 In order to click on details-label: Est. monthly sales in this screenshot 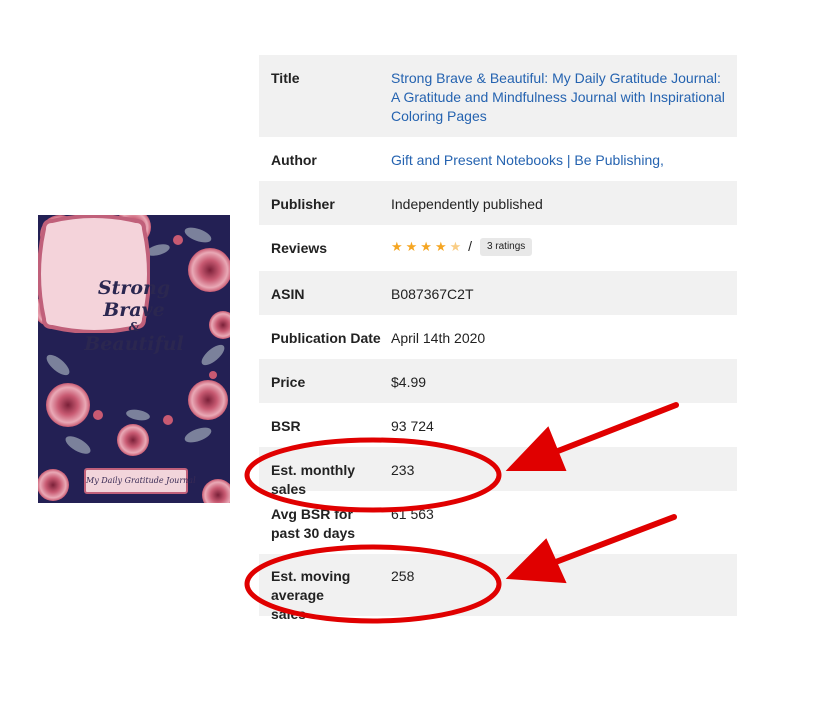, I will do `click(313, 479)`.